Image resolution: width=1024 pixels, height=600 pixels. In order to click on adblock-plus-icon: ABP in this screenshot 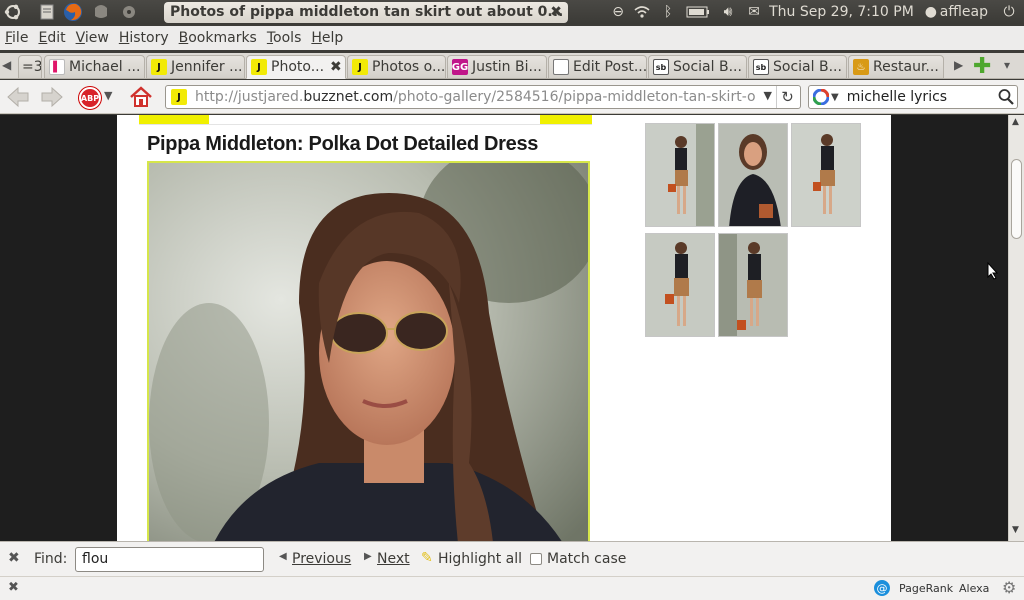, I will do `click(90, 98)`.